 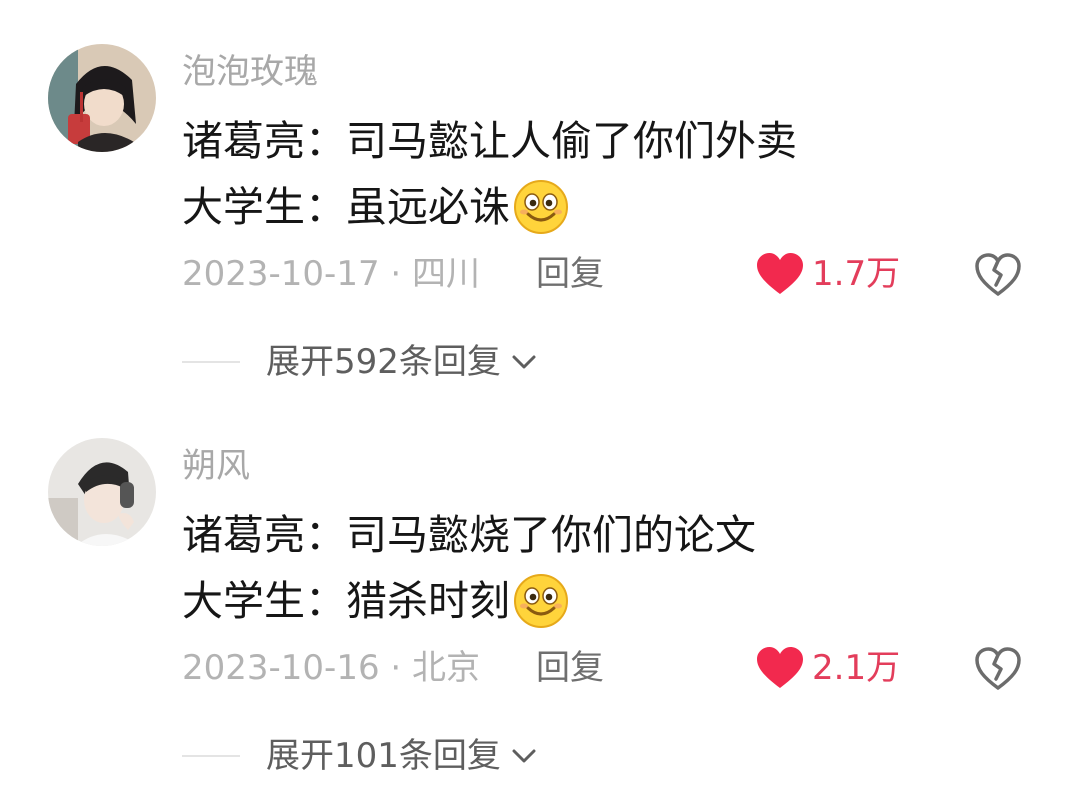 I want to click on comment-text: 大学生：猎杀时刻, so click(x=346, y=601).